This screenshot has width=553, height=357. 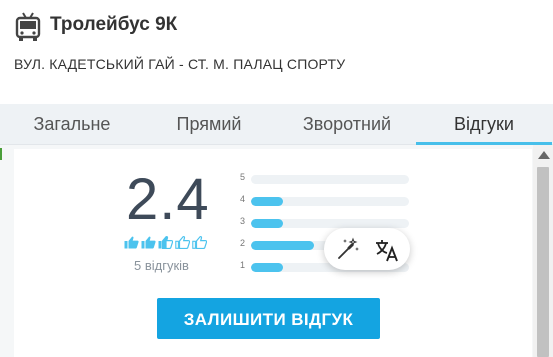 I want to click on trolleybus-icon, so click(x=28, y=26).